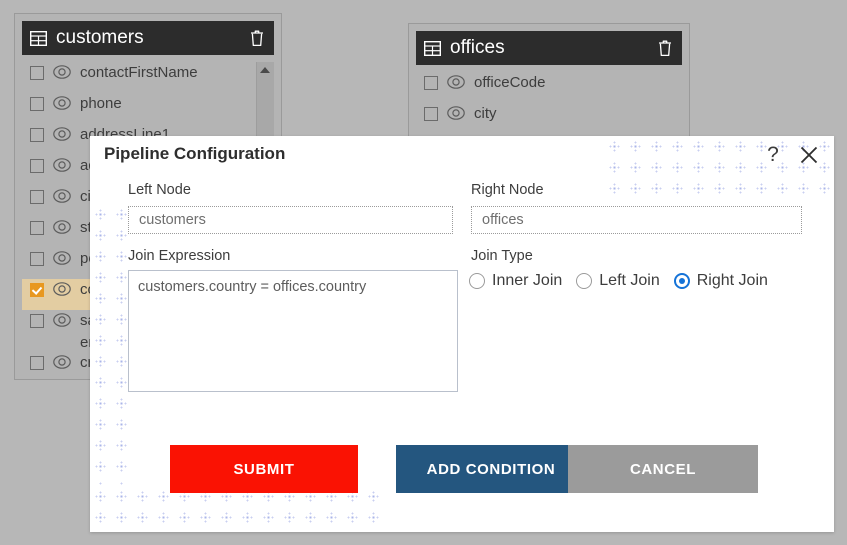  I want to click on node-panel-offices: offices officeCode city, so click(549, 81).